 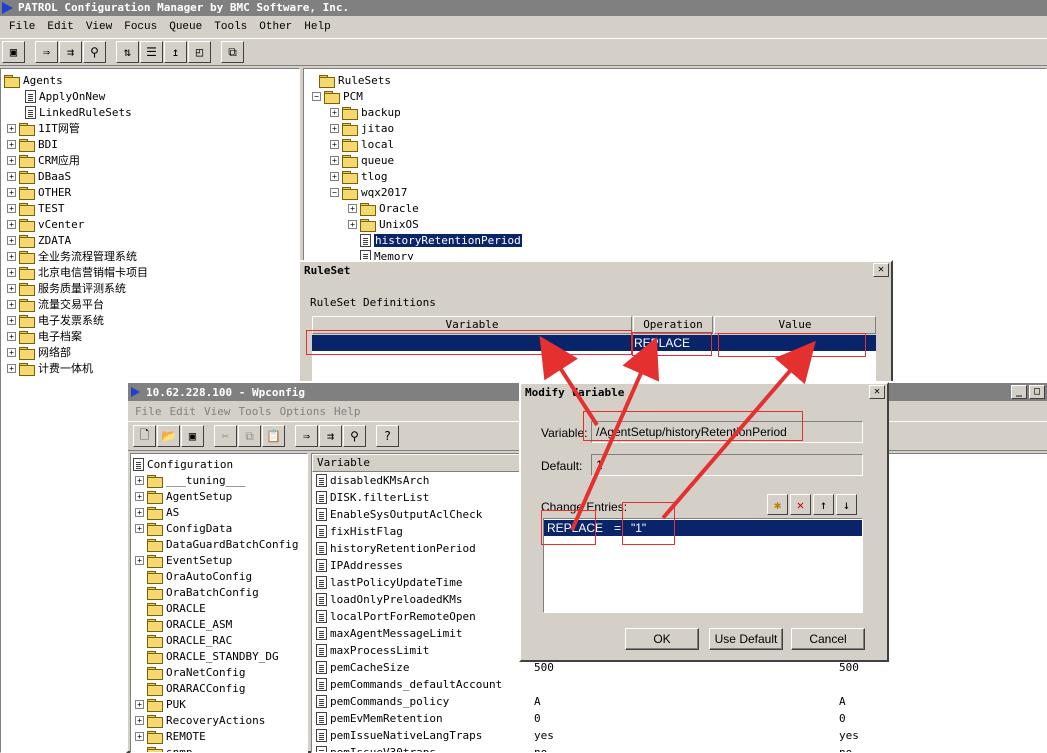 I want to click on queue-icon: ⇅, so click(x=127, y=52).